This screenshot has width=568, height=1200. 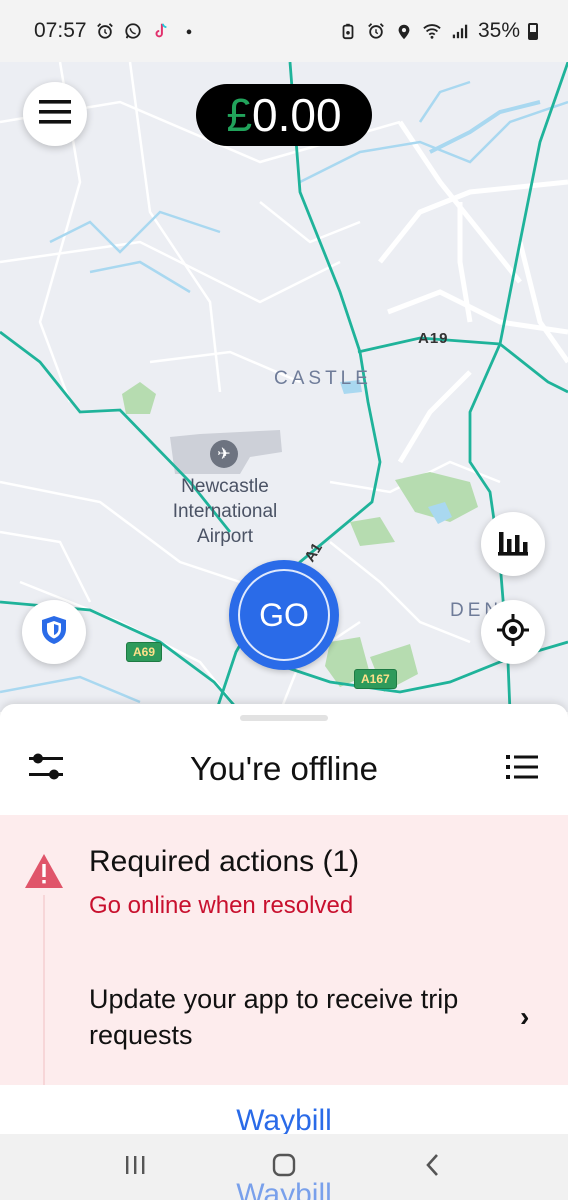 What do you see at coordinates (44, 873) in the screenshot?
I see `warning-icon` at bounding box center [44, 873].